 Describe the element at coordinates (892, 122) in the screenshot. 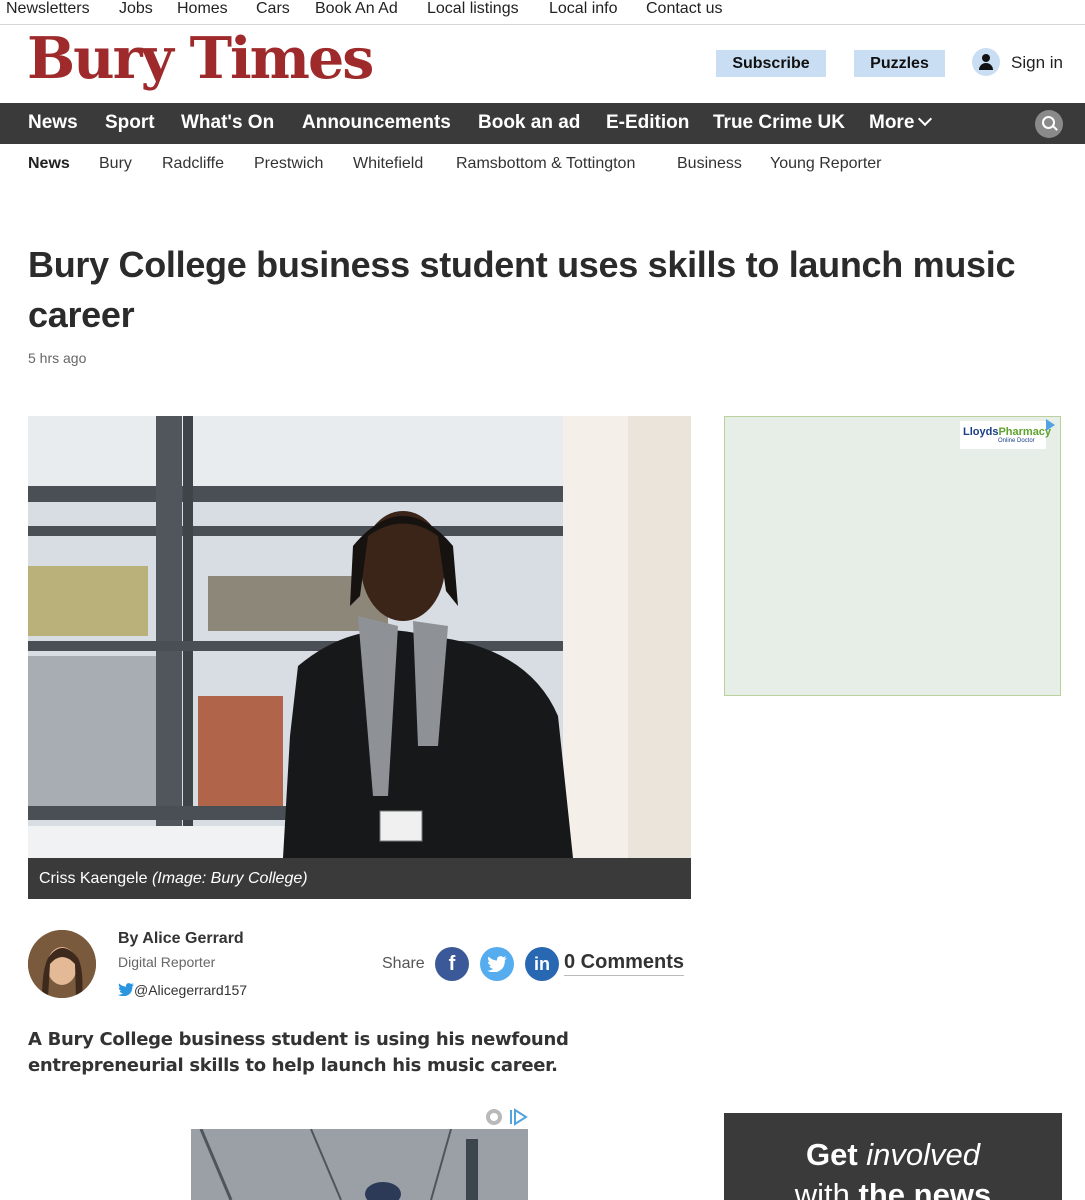

I see `nav-item-more-label: More` at that location.